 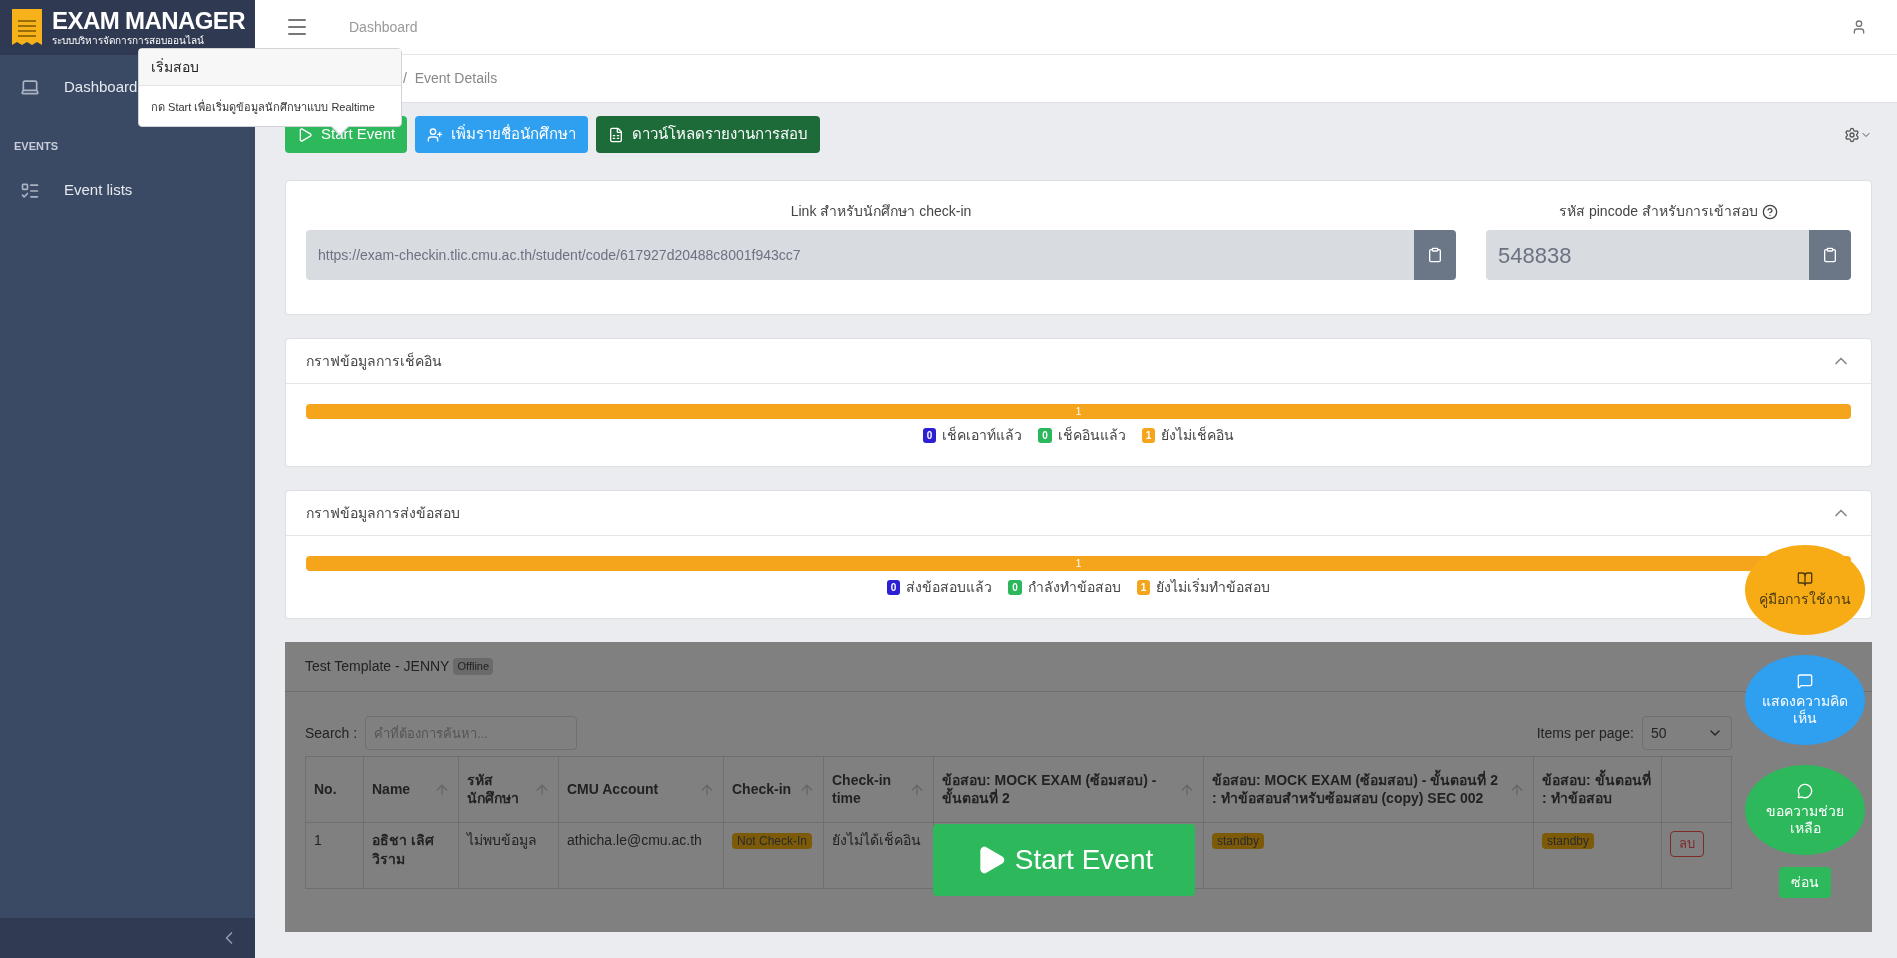 I want to click on column-header: Check-in, so click(x=773, y=789).